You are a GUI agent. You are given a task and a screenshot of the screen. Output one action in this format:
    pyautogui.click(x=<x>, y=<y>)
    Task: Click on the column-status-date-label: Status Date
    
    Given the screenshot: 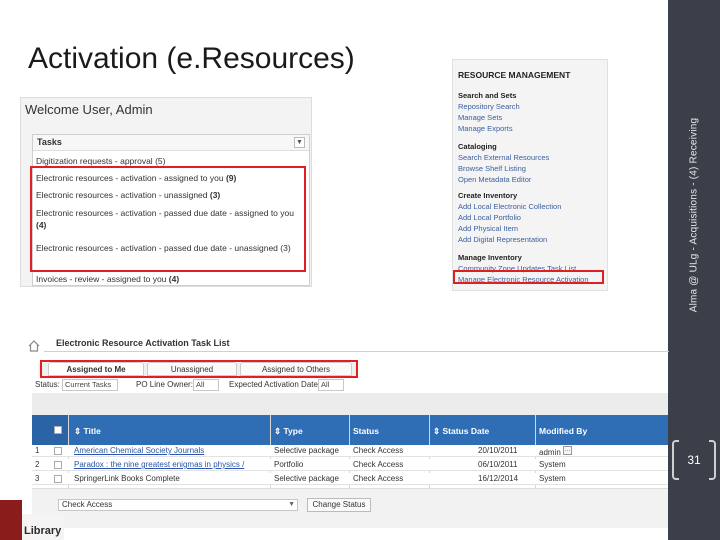 What is the action you would take?
    pyautogui.click(x=466, y=431)
    